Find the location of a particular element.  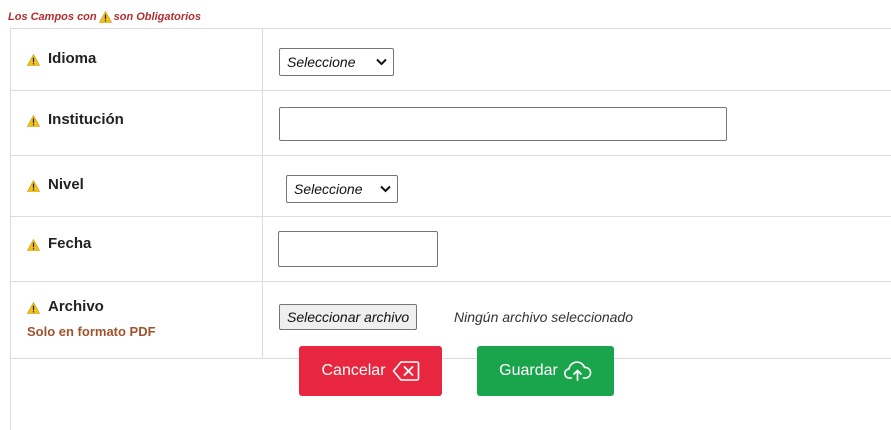

label-cell-nivel: Nivel is located at coordinates (137, 186).